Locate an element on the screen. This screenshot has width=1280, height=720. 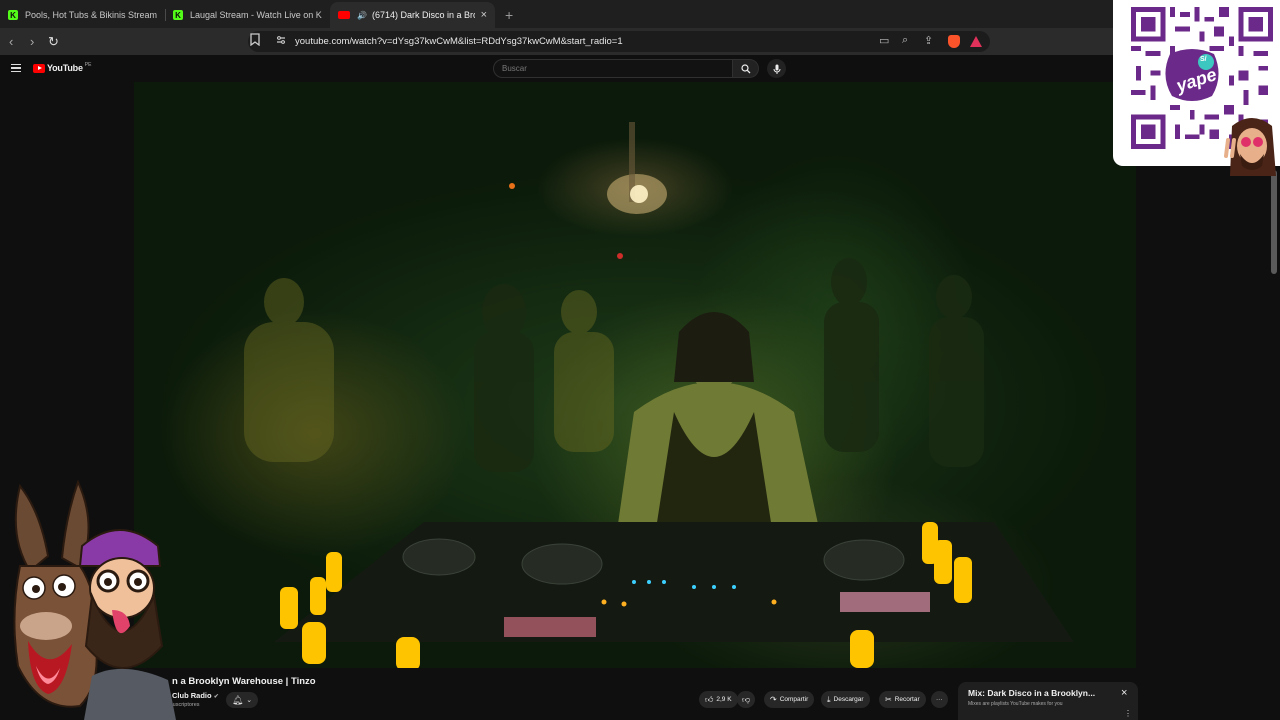
notification-bell-button: 🔔︎ ⌄ is located at coordinates (242, 700).